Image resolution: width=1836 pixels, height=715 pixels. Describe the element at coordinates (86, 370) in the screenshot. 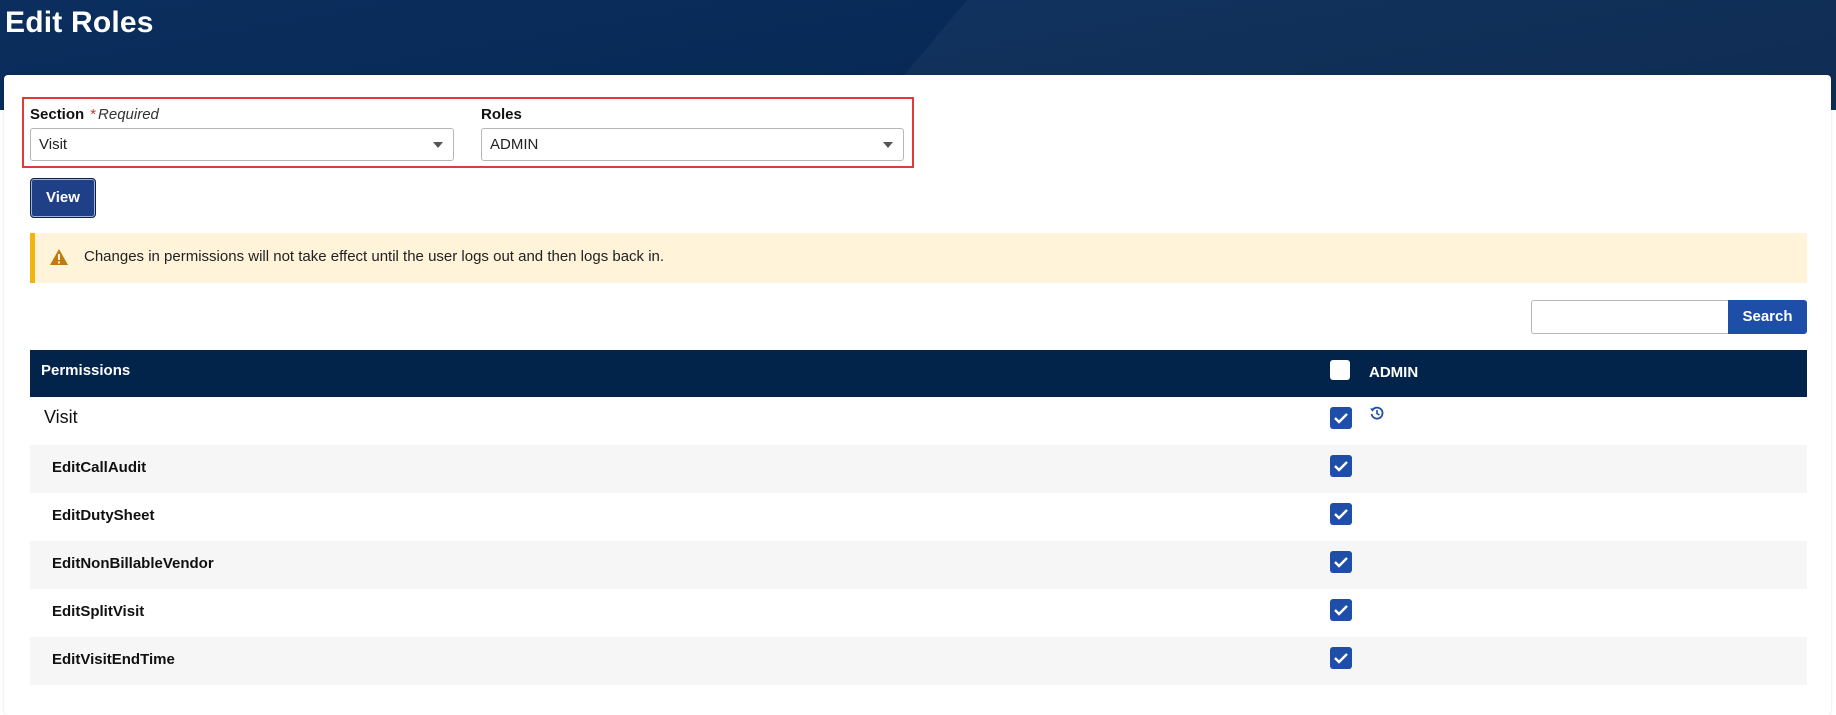

I see `permissions-column-header: Permissions` at that location.